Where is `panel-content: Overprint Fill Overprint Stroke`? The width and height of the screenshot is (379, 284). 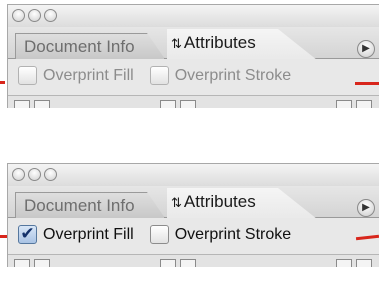
panel-content: Overprint Fill Overprint Stroke is located at coordinates (193, 77).